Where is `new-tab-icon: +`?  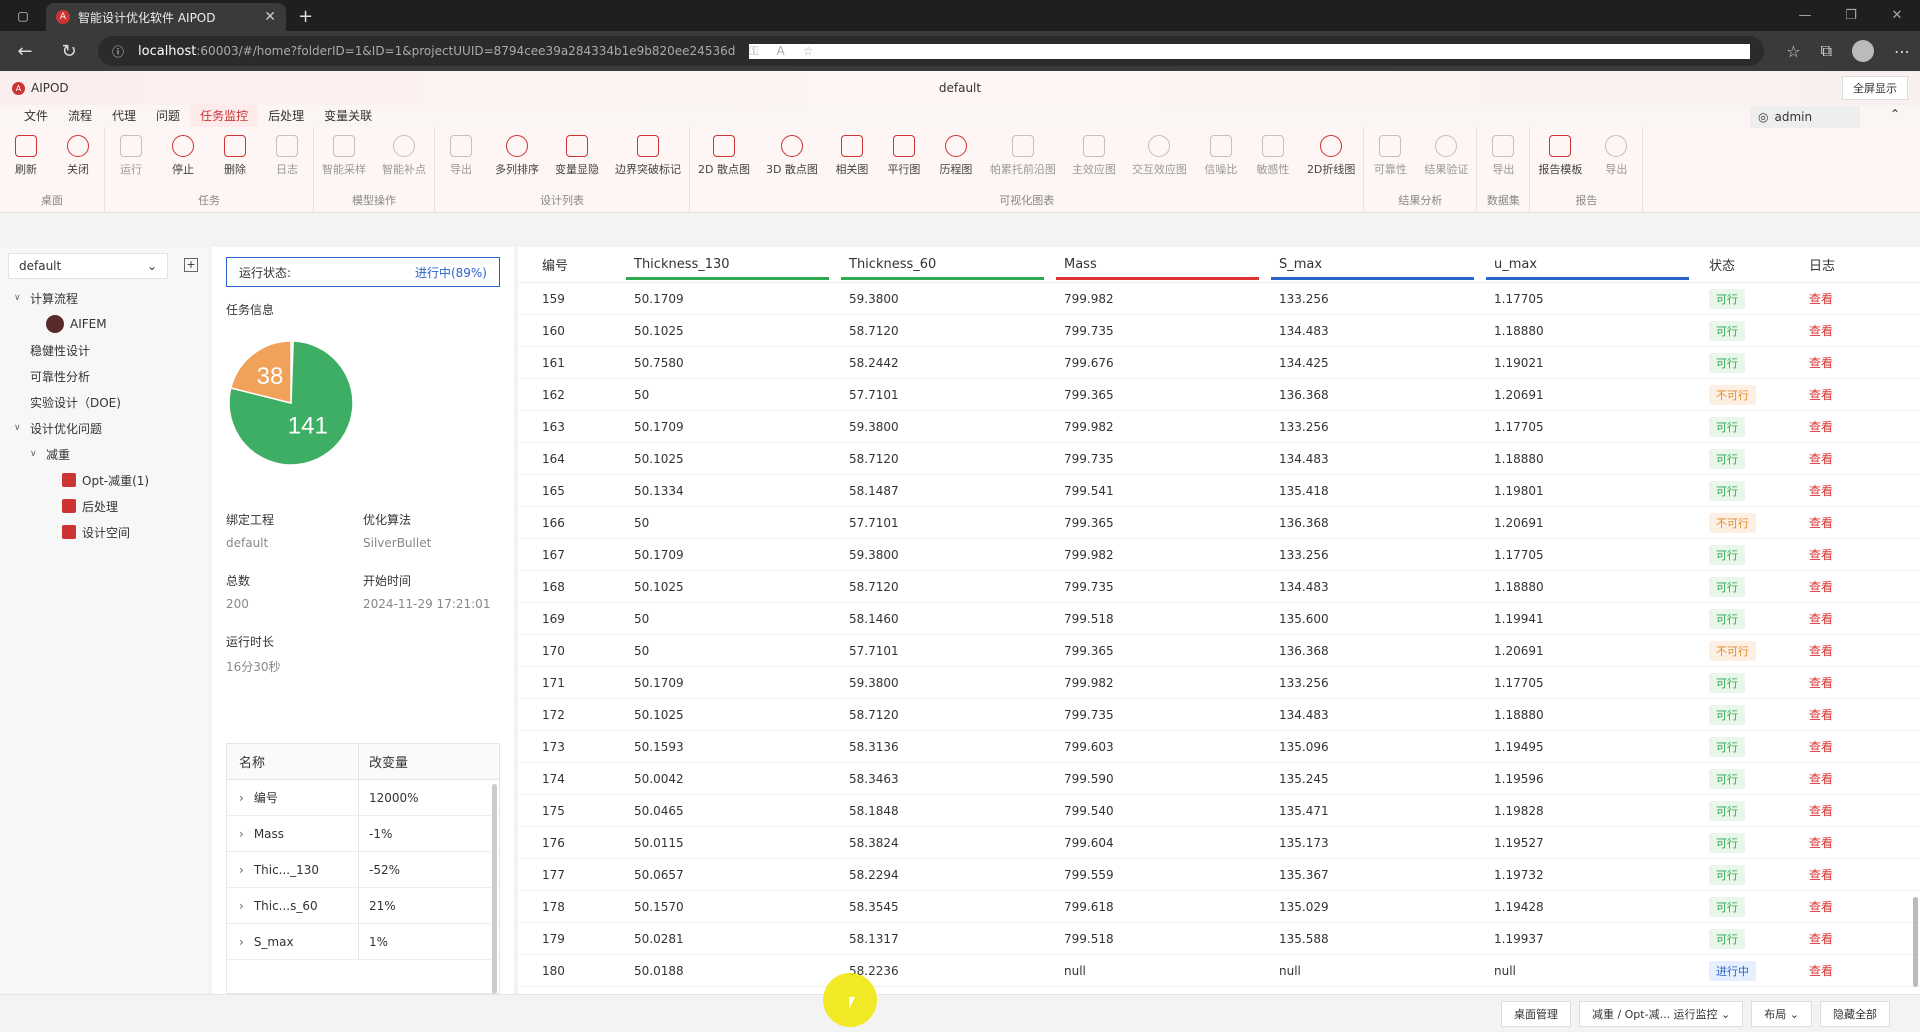
new-tab-icon: + is located at coordinates (305, 18).